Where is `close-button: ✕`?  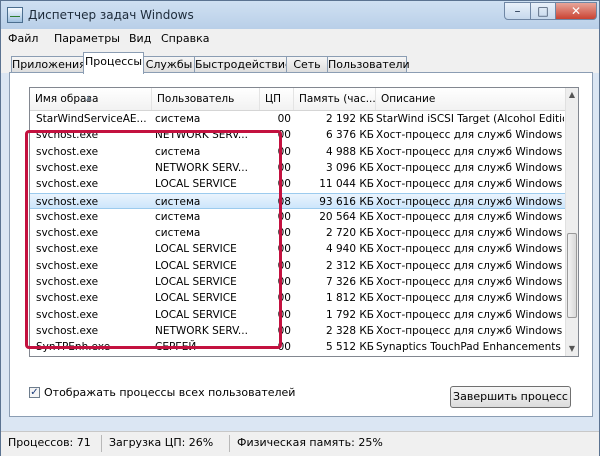 close-button: ✕ is located at coordinates (576, 11).